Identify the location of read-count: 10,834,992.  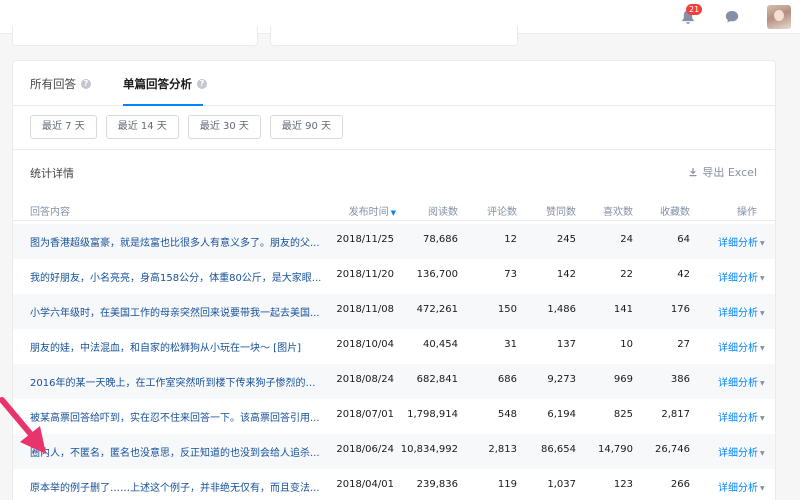
(429, 449).